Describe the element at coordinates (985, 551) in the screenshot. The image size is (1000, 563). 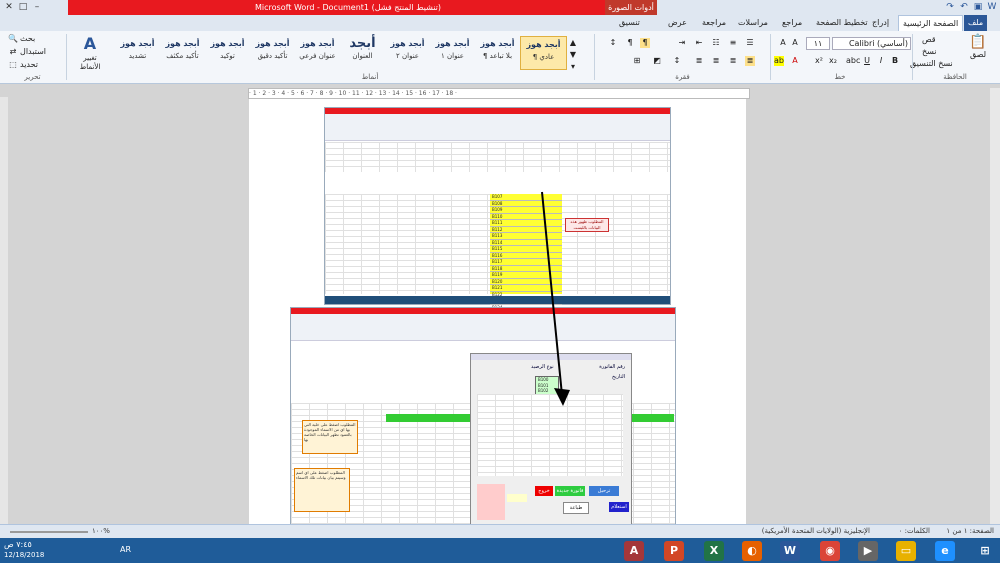
I see `start-icon: ⊞` at that location.